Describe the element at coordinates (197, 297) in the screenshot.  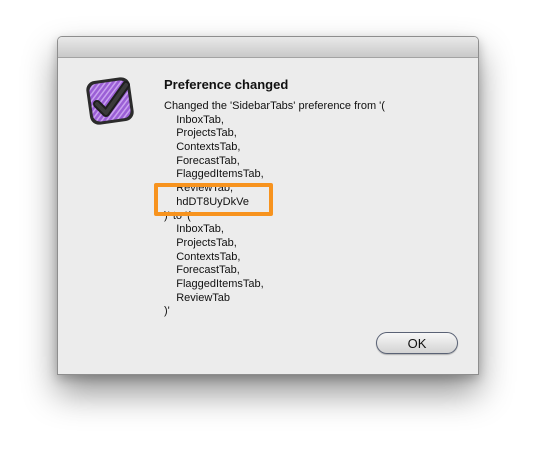
I see `message-line: ReviewTab` at that location.